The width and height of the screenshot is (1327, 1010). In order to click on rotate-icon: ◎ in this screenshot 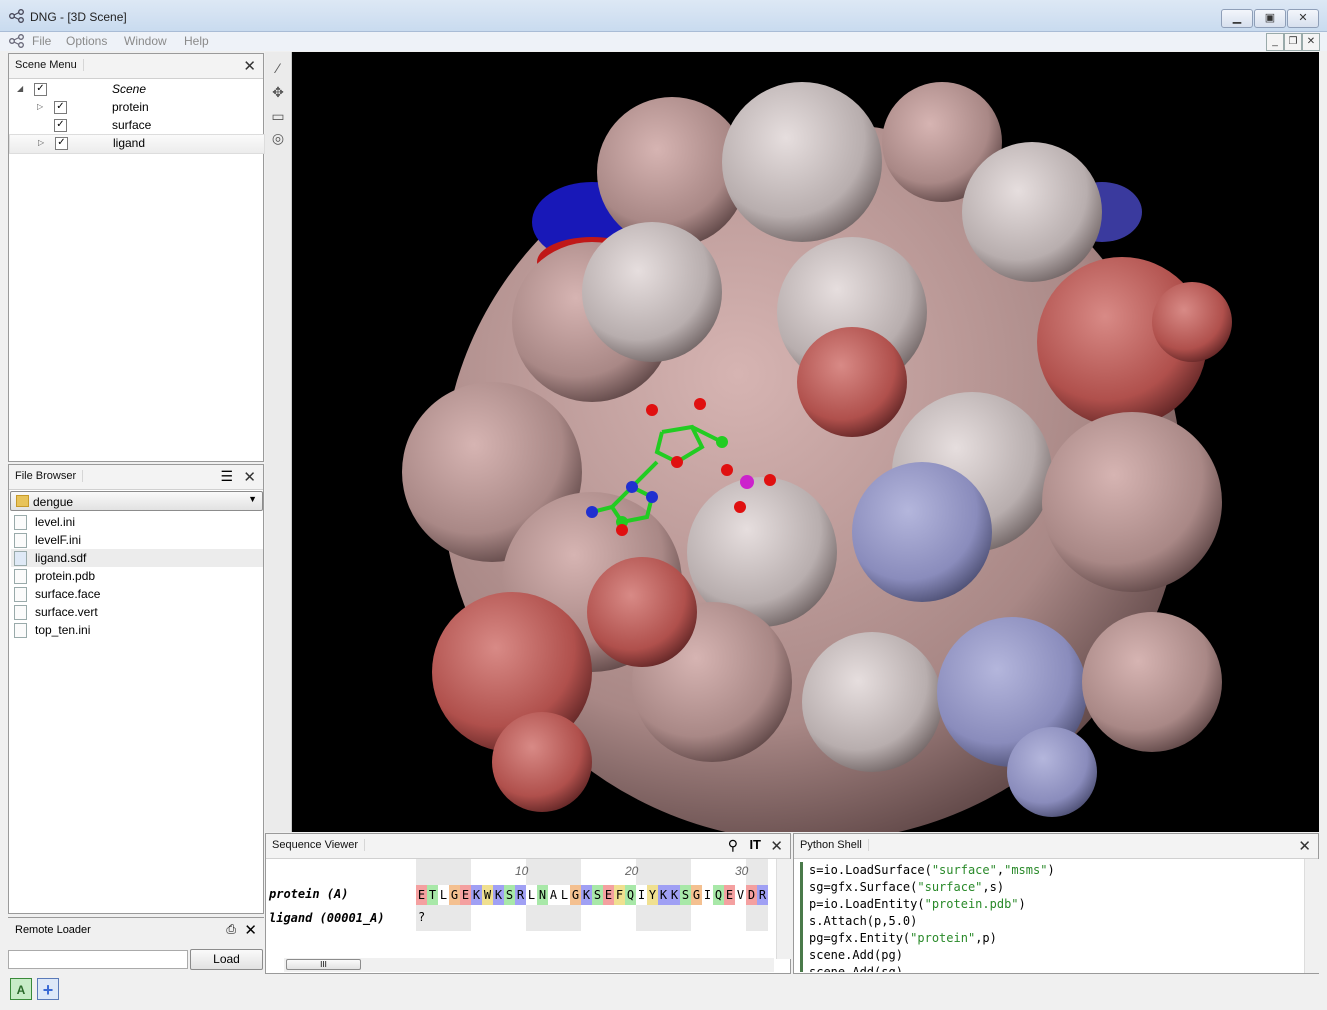, I will do `click(278, 139)`.